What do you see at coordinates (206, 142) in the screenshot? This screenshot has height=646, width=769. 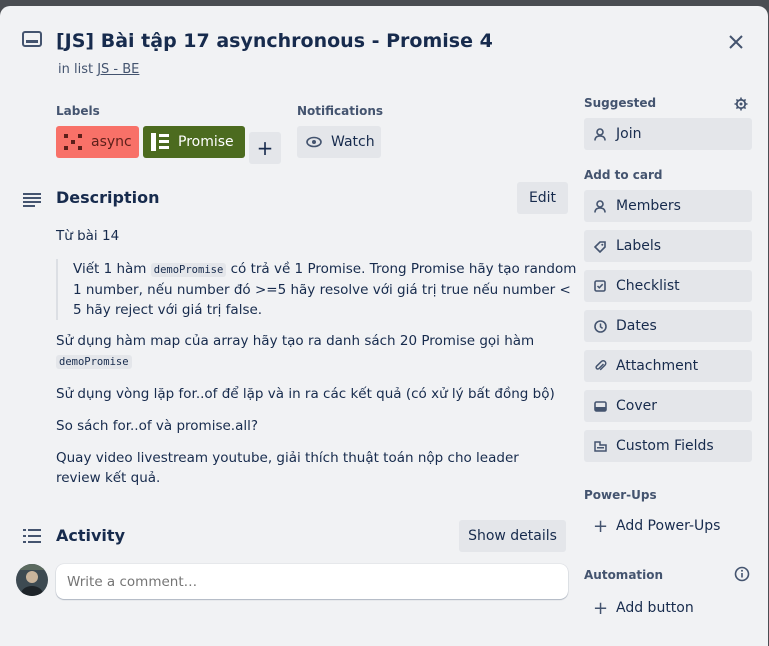 I see `label-promise-text: Promise` at bounding box center [206, 142].